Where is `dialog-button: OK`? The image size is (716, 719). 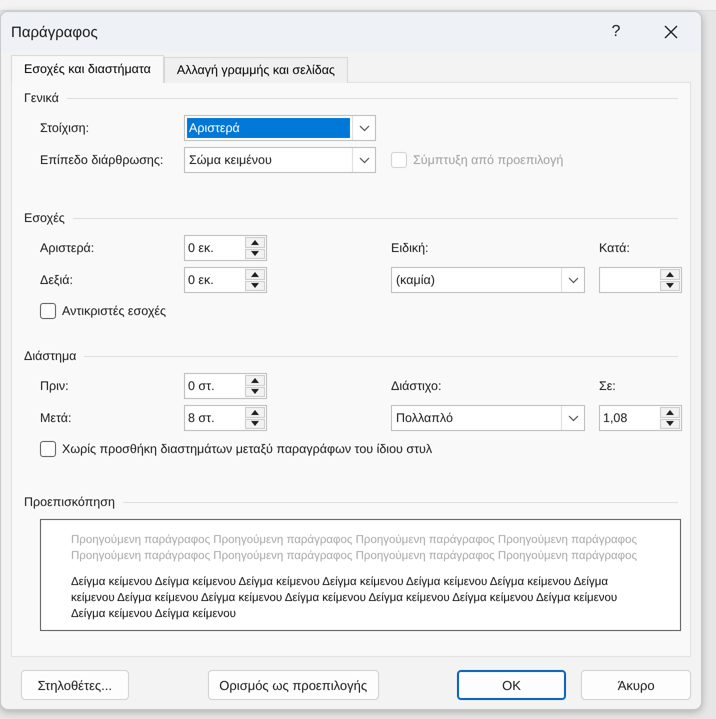 dialog-button: OK is located at coordinates (511, 685).